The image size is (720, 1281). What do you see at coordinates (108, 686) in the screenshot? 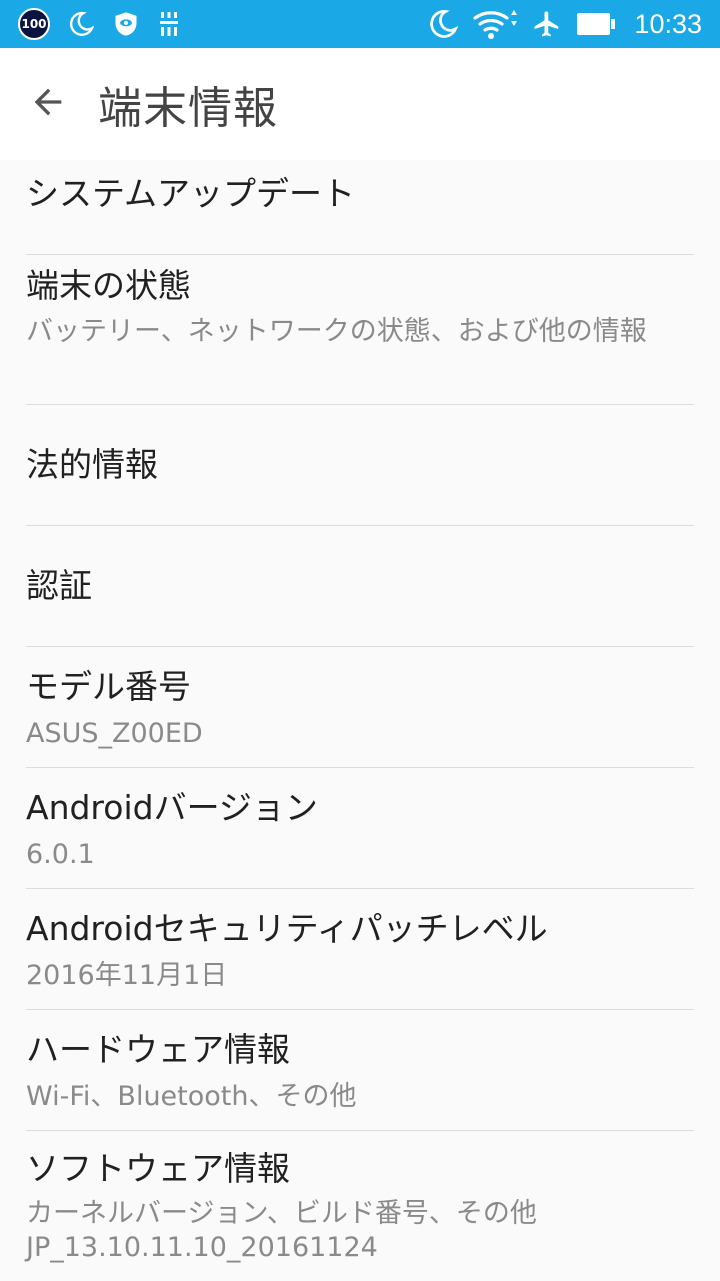
I see `item-title: モデル番号` at bounding box center [108, 686].